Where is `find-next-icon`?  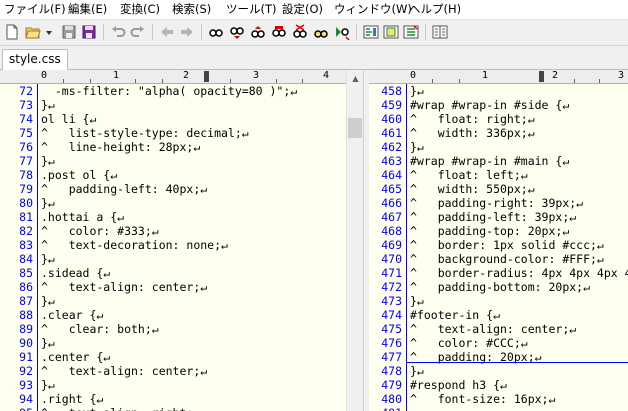 find-next-icon is located at coordinates (237, 32).